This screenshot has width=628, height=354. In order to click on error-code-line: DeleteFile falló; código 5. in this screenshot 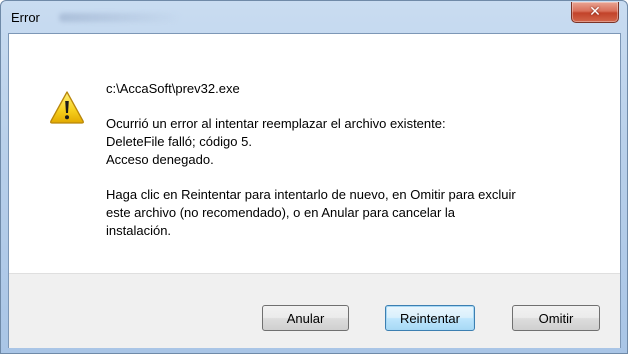, I will do `click(179, 141)`.